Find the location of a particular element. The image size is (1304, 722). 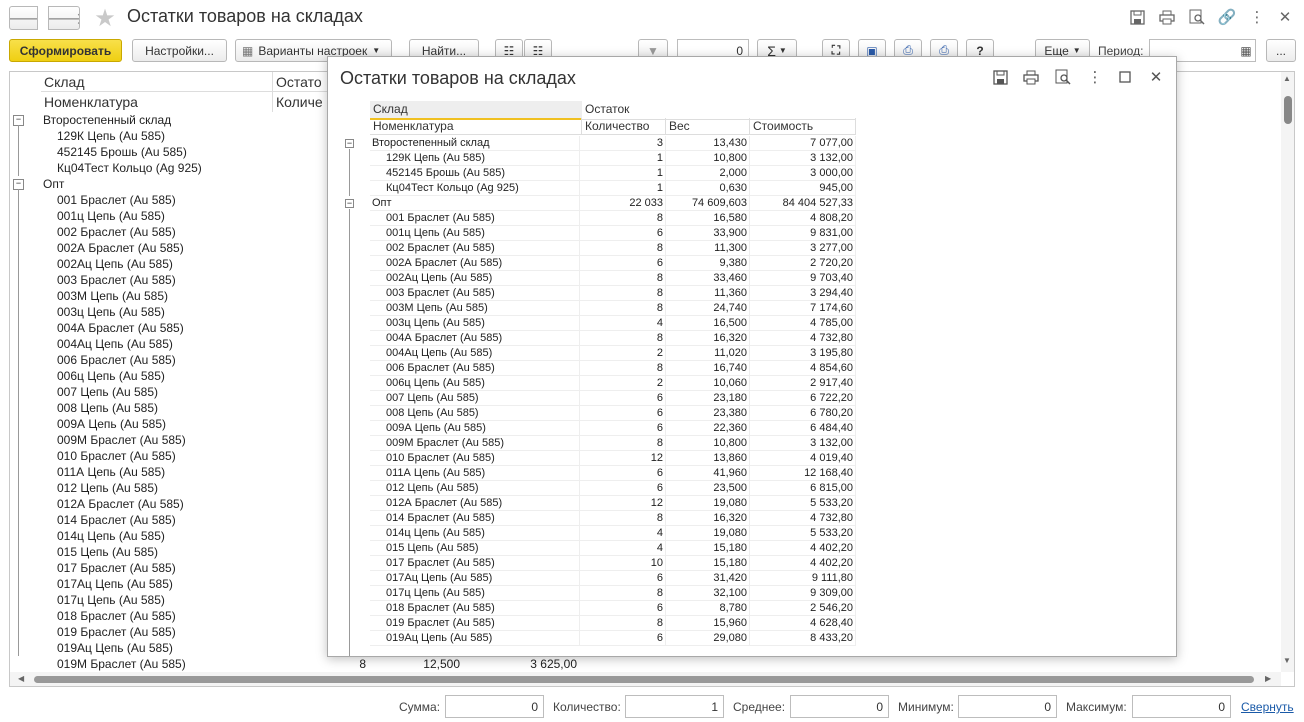

bg-item-row: 002Ац Цепь (Au 585) is located at coordinates (141, 264).